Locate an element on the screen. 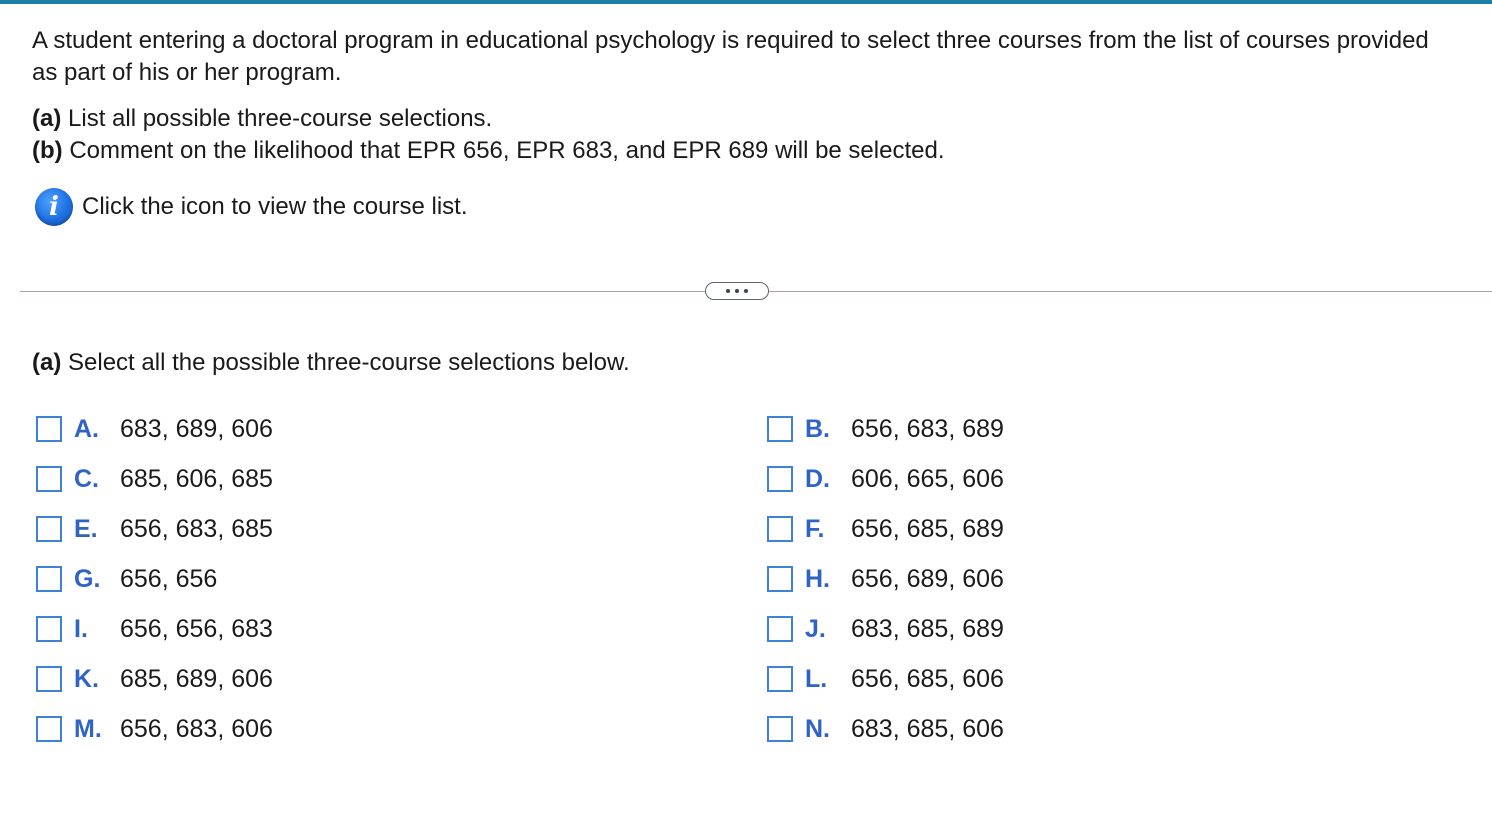 This screenshot has width=1492, height=830. option-letter: N. is located at coordinates (817, 728).